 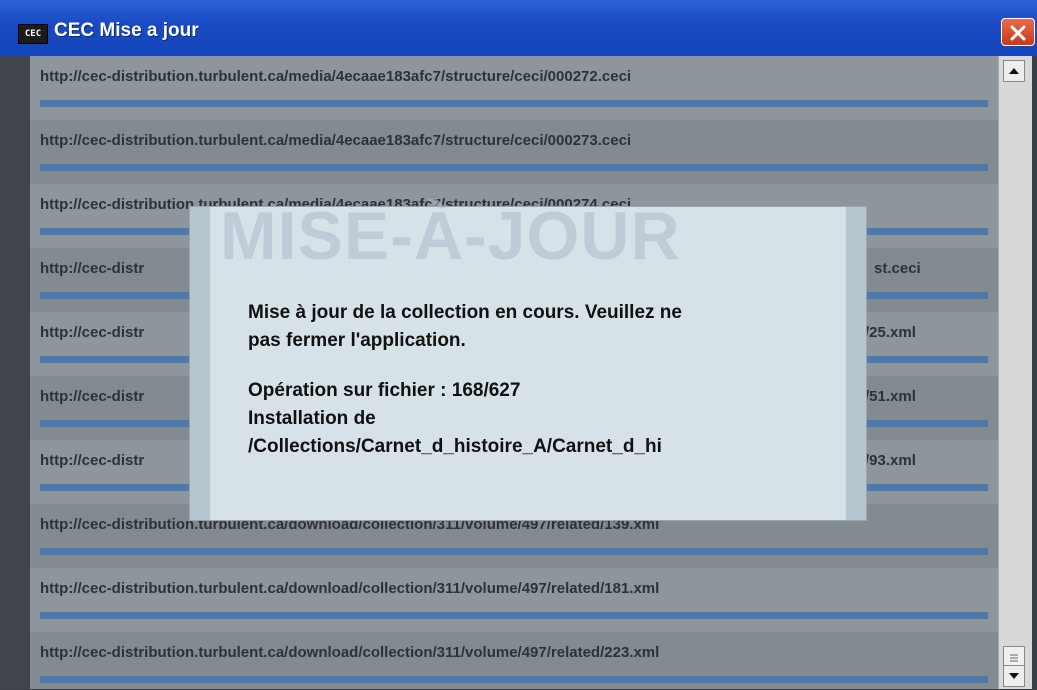 I want to click on title-bar: CEC CEC Mise a jour, so click(x=518, y=28).